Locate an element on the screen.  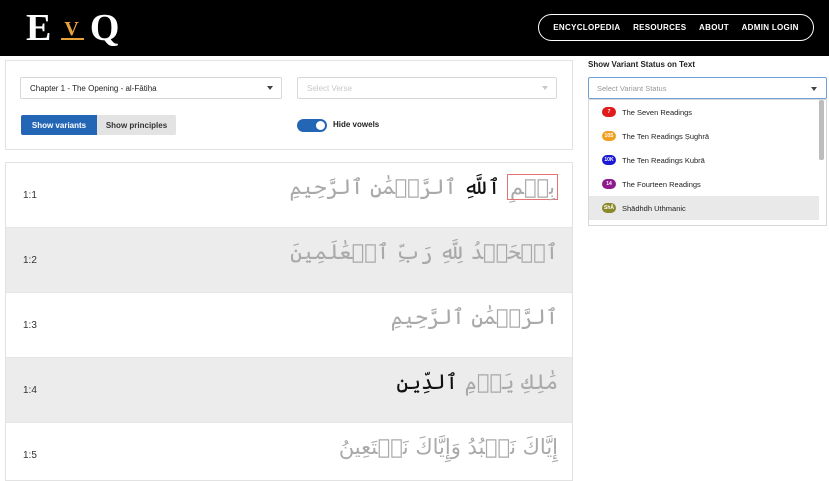
verse-word: ٱللَّهِ is located at coordinates (485, 187).